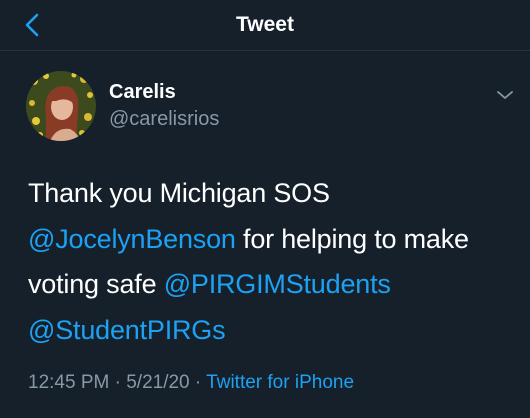 This screenshot has height=418, width=530. I want to click on tweet-text-line1: Thank you Michigan SOS, so click(179, 193).